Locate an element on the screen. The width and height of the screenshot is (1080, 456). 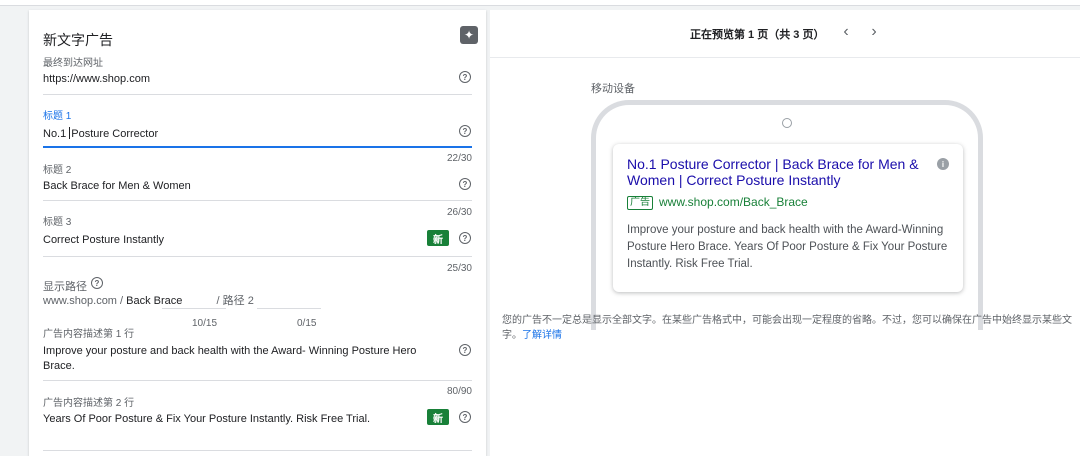
panel-title: 新文字广告 is located at coordinates (78, 40).